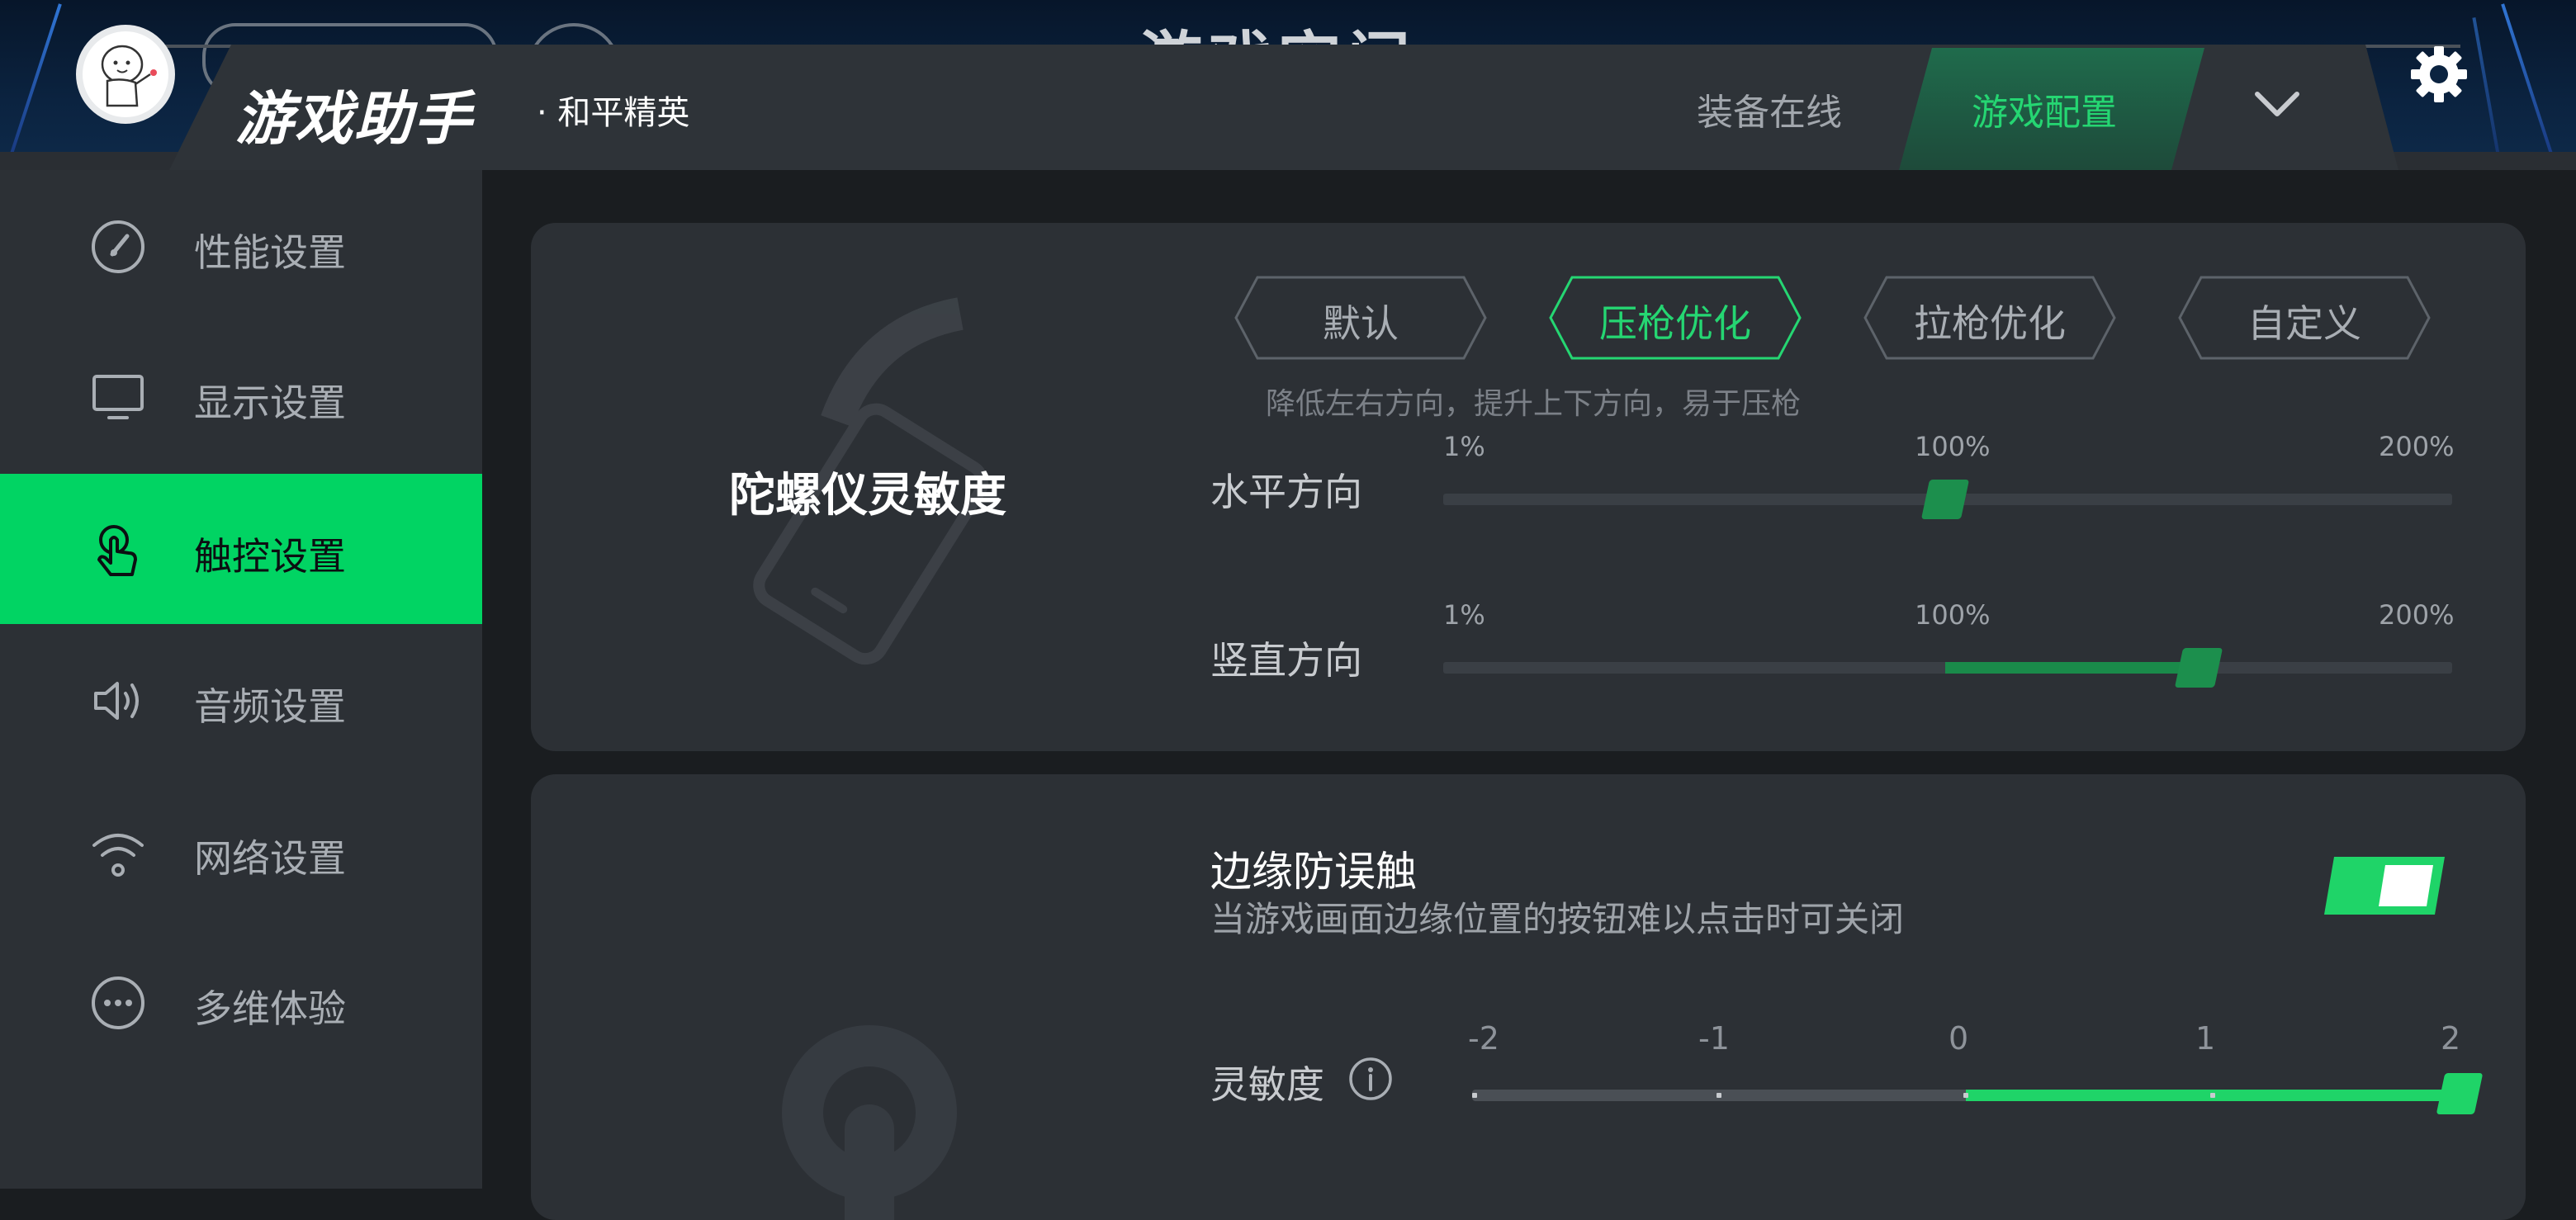  Describe the element at coordinates (1483, 1038) in the screenshot. I see `sensitivity-tick: -2` at that location.